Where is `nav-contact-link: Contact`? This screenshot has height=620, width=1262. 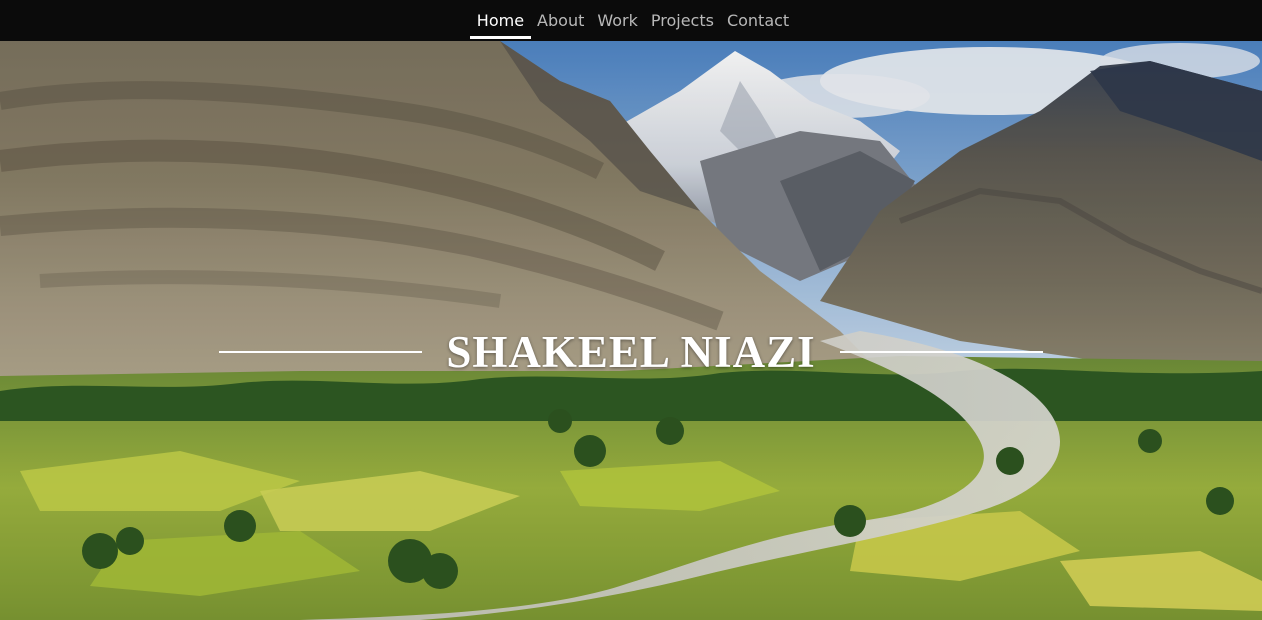
nav-contact-link: Contact is located at coordinates (757, 20).